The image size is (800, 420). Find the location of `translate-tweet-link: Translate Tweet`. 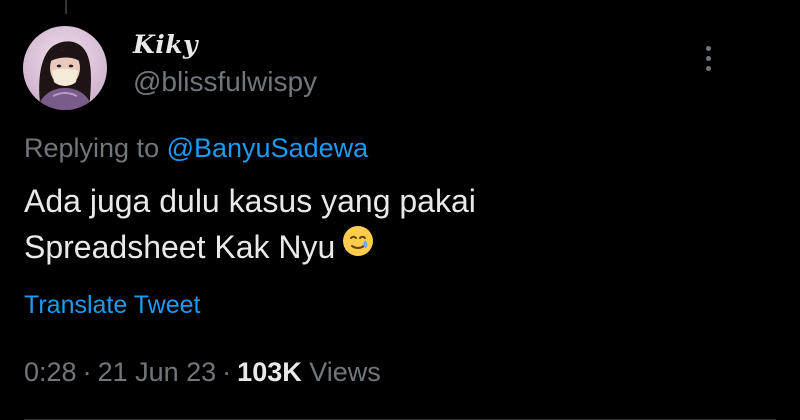

translate-tweet-link: Translate Tweet is located at coordinates (112, 305).